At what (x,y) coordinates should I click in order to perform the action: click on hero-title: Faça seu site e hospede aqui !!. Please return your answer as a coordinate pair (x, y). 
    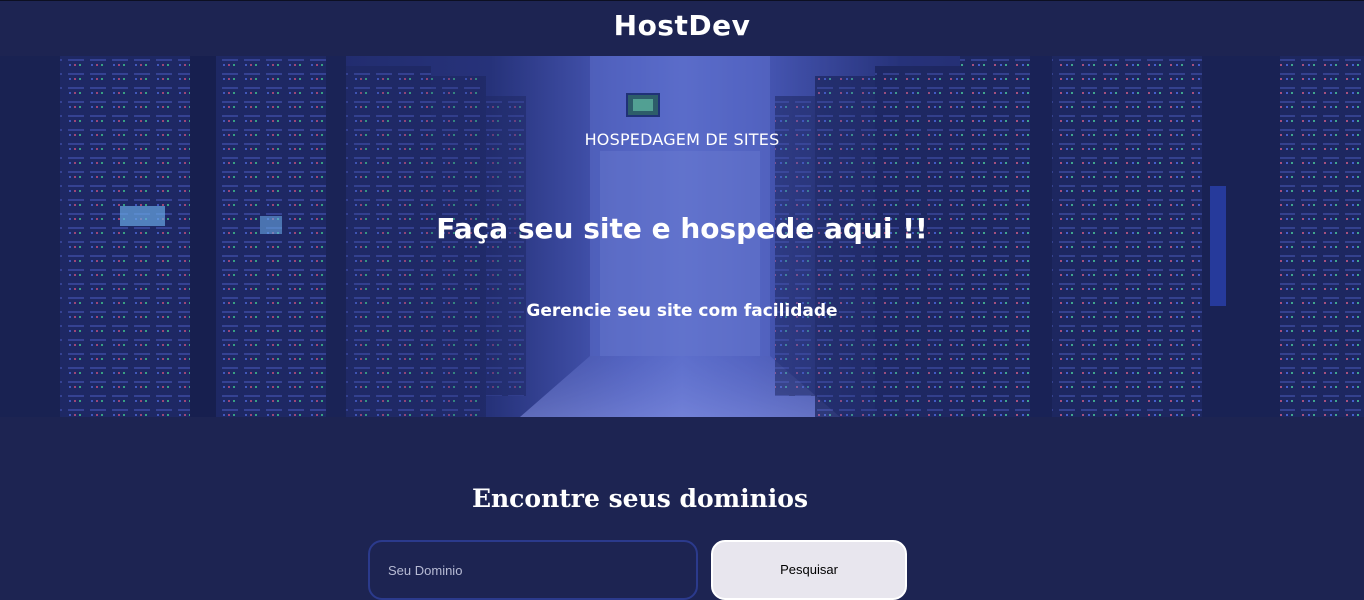
    Looking at the image, I should click on (682, 228).